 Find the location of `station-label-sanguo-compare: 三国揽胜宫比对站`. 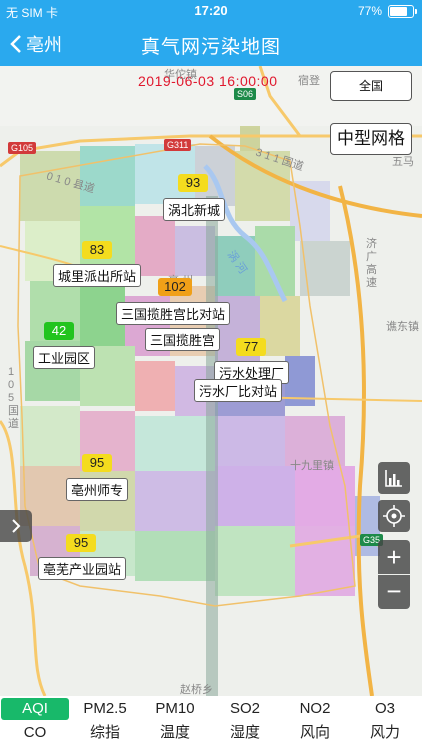

station-label-sanguo-compare: 三国揽胜宫比对站 is located at coordinates (173, 313).